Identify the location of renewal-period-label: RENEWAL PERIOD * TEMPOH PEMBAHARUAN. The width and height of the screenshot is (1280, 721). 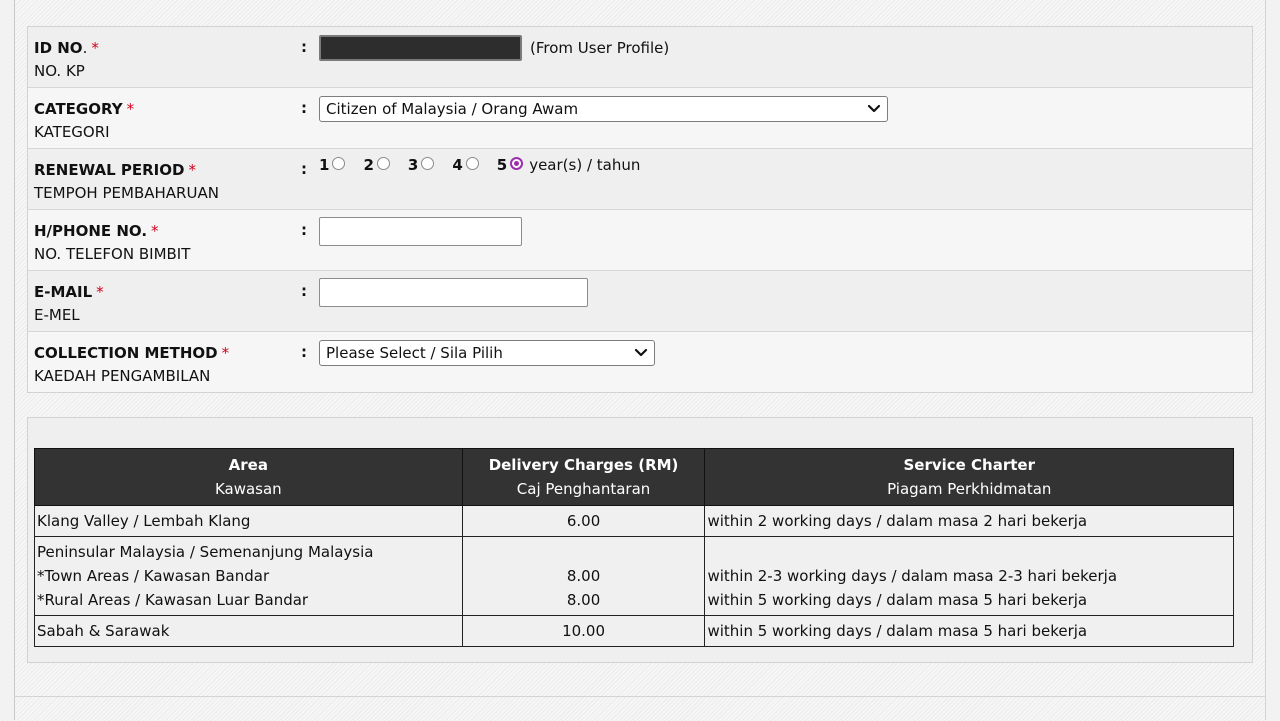
(126, 182).